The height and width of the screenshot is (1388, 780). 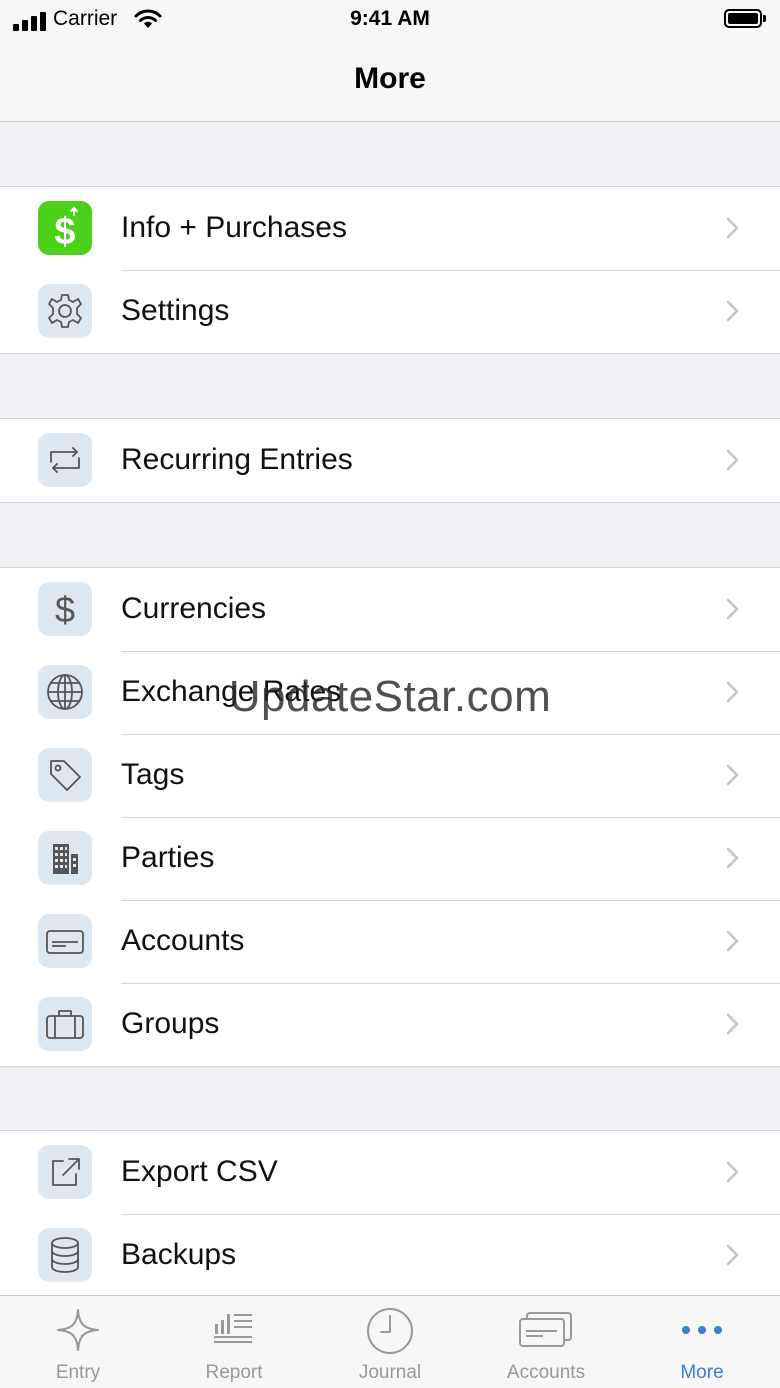 I want to click on row-currencies: $ Currencies, so click(x=390, y=609).